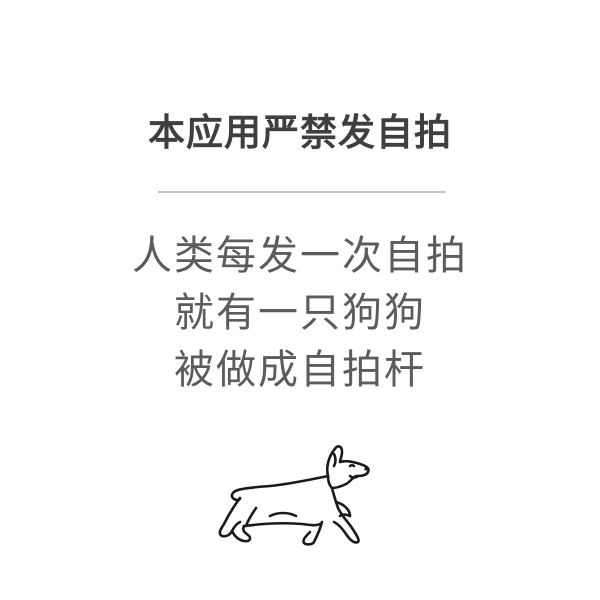 This screenshot has width=600, height=600. What do you see at coordinates (300, 256) in the screenshot?
I see `message-line-1: 人类每发一次自拍` at bounding box center [300, 256].